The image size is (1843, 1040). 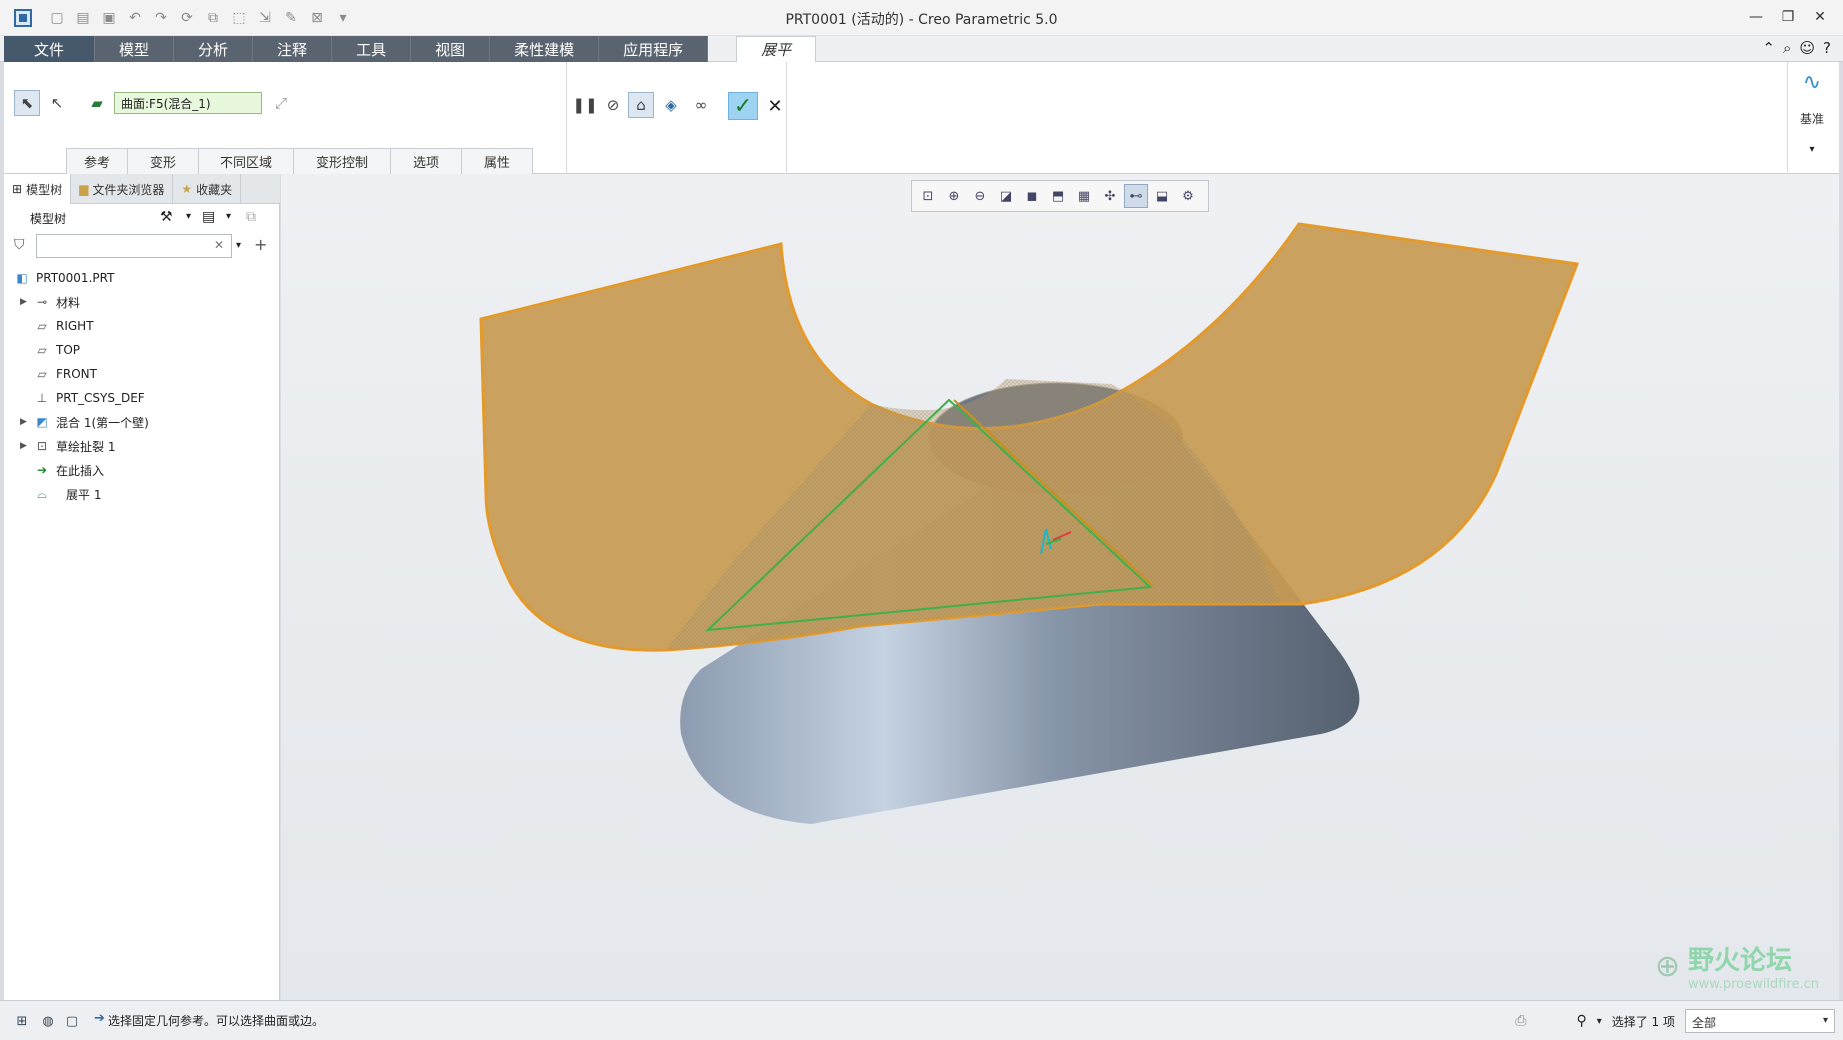 I want to click on tab-annotate: 注释, so click(x=293, y=49).